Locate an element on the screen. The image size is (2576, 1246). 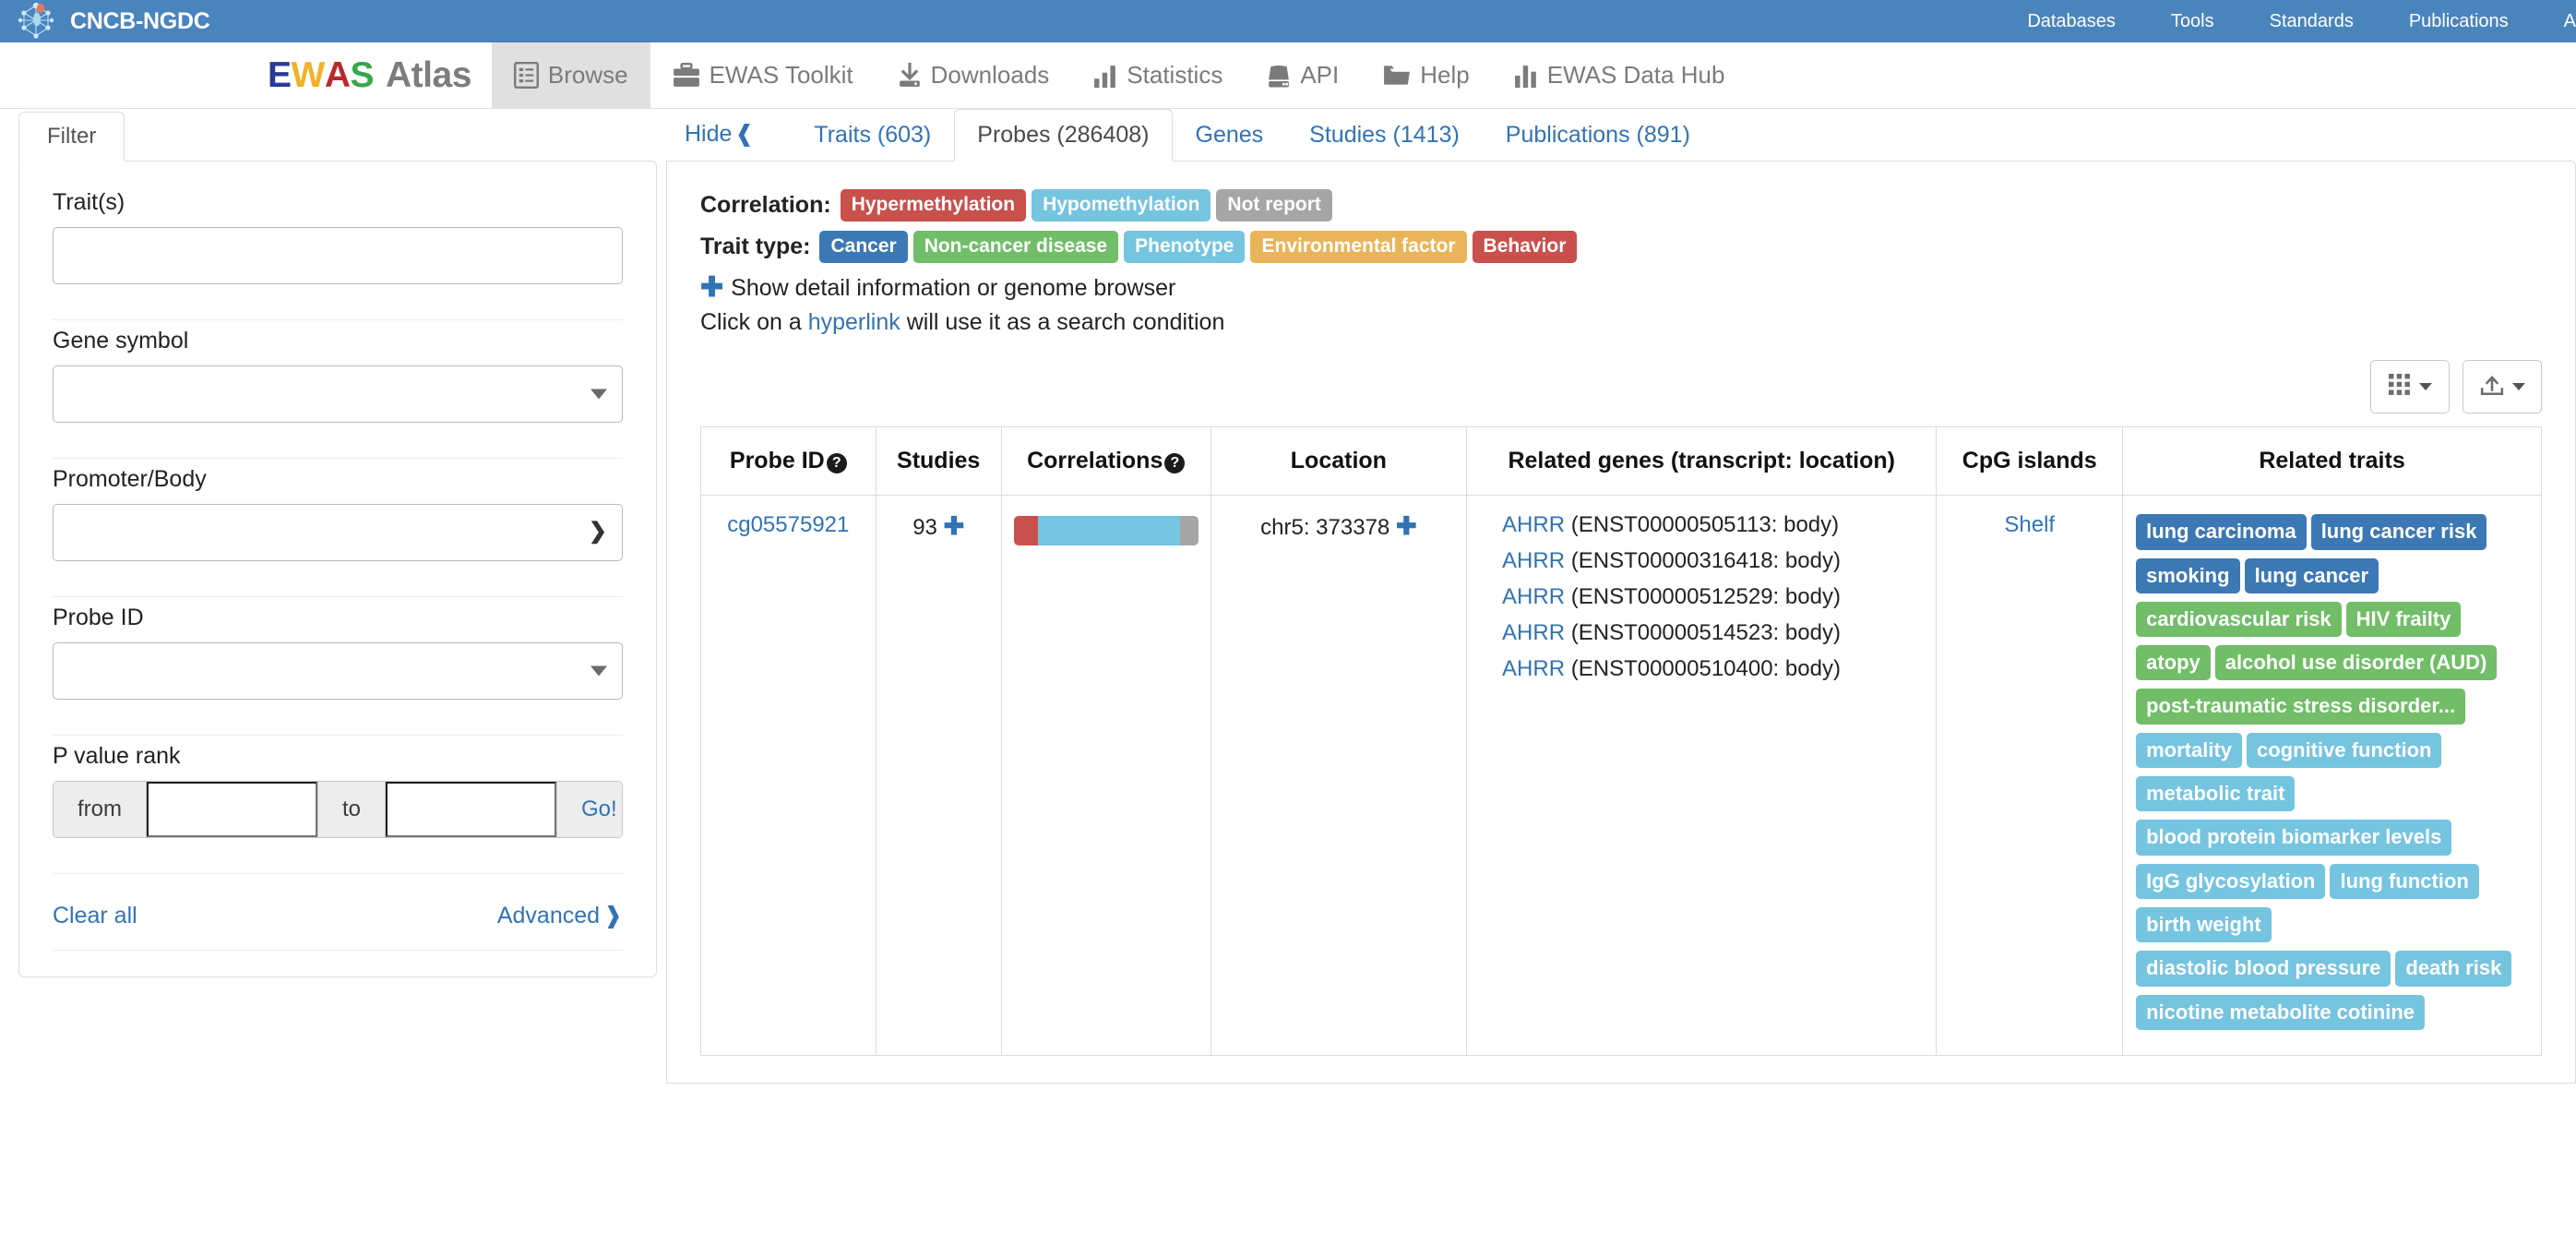
legend-pill-non-cancer-disease: Non-cancer disease is located at coordinates (1015, 248).